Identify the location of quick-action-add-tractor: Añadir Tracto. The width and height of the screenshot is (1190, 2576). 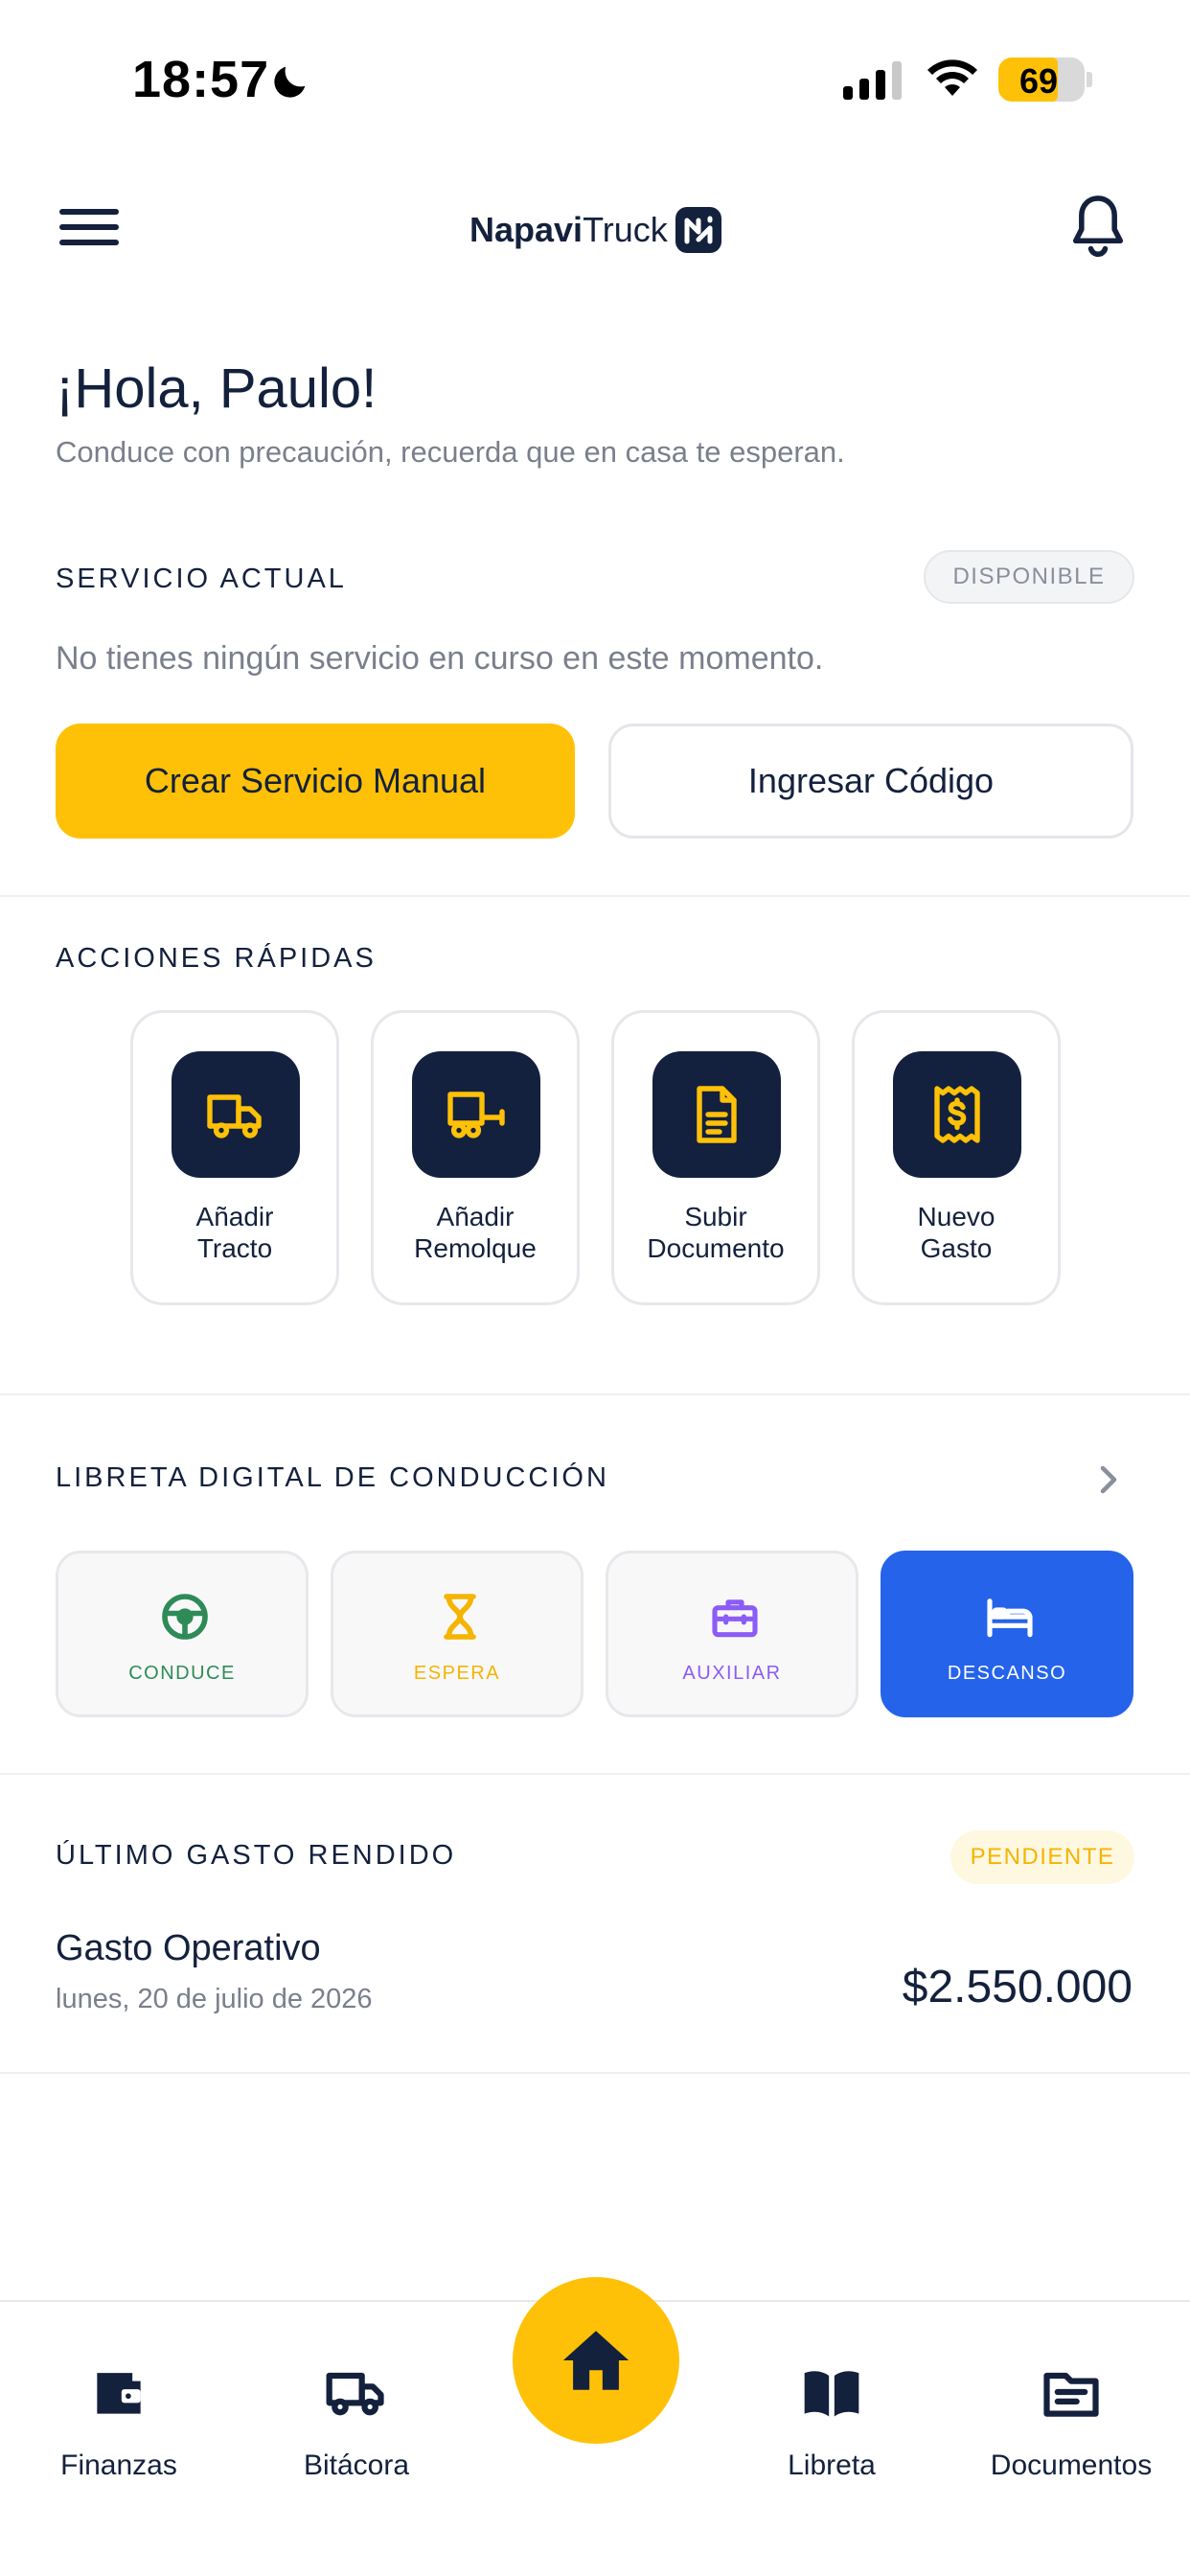
(234, 1157).